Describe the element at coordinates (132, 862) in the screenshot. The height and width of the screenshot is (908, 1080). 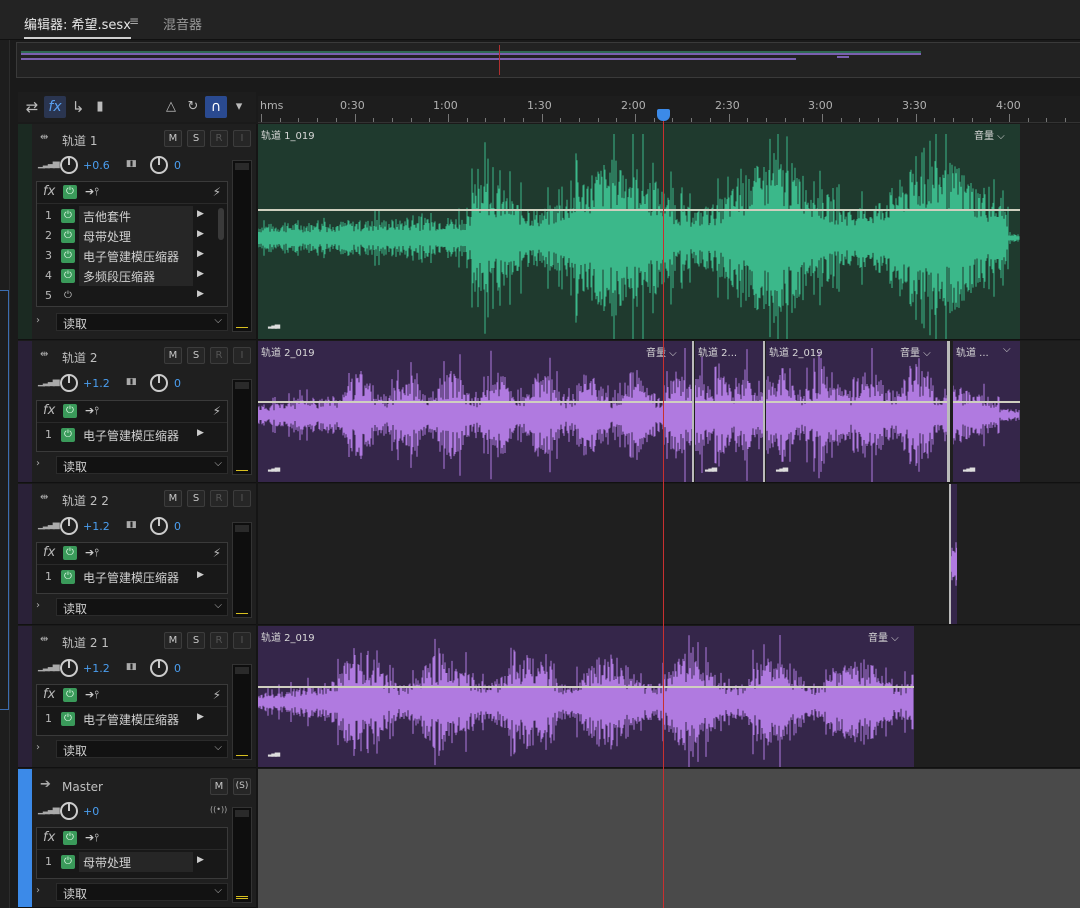
I see `effect-slot: 1 ⏻ 母带处理 ▶` at that location.